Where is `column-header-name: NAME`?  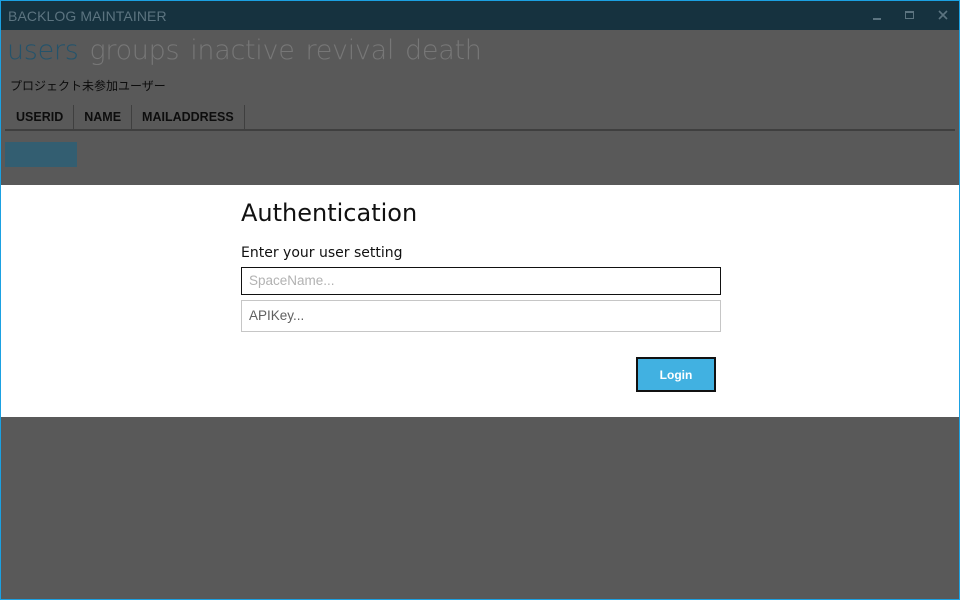 column-header-name: NAME is located at coordinates (103, 117).